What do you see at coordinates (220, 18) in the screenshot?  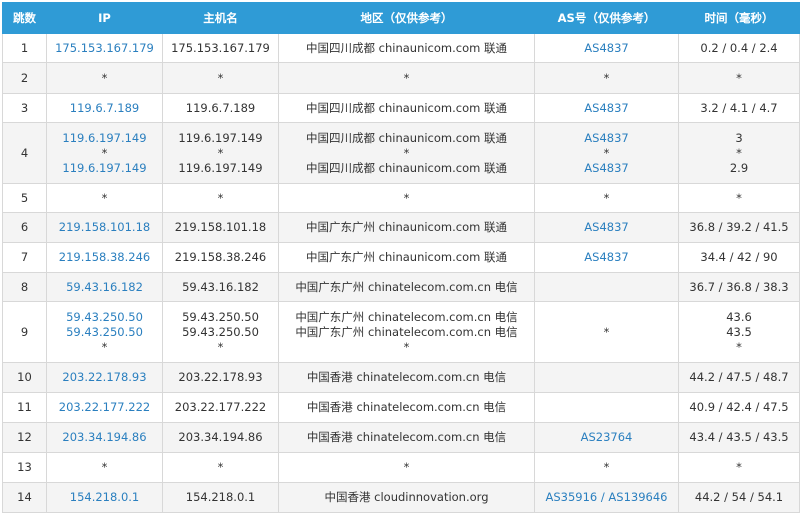 I see `column-header-hostname: 主机名` at bounding box center [220, 18].